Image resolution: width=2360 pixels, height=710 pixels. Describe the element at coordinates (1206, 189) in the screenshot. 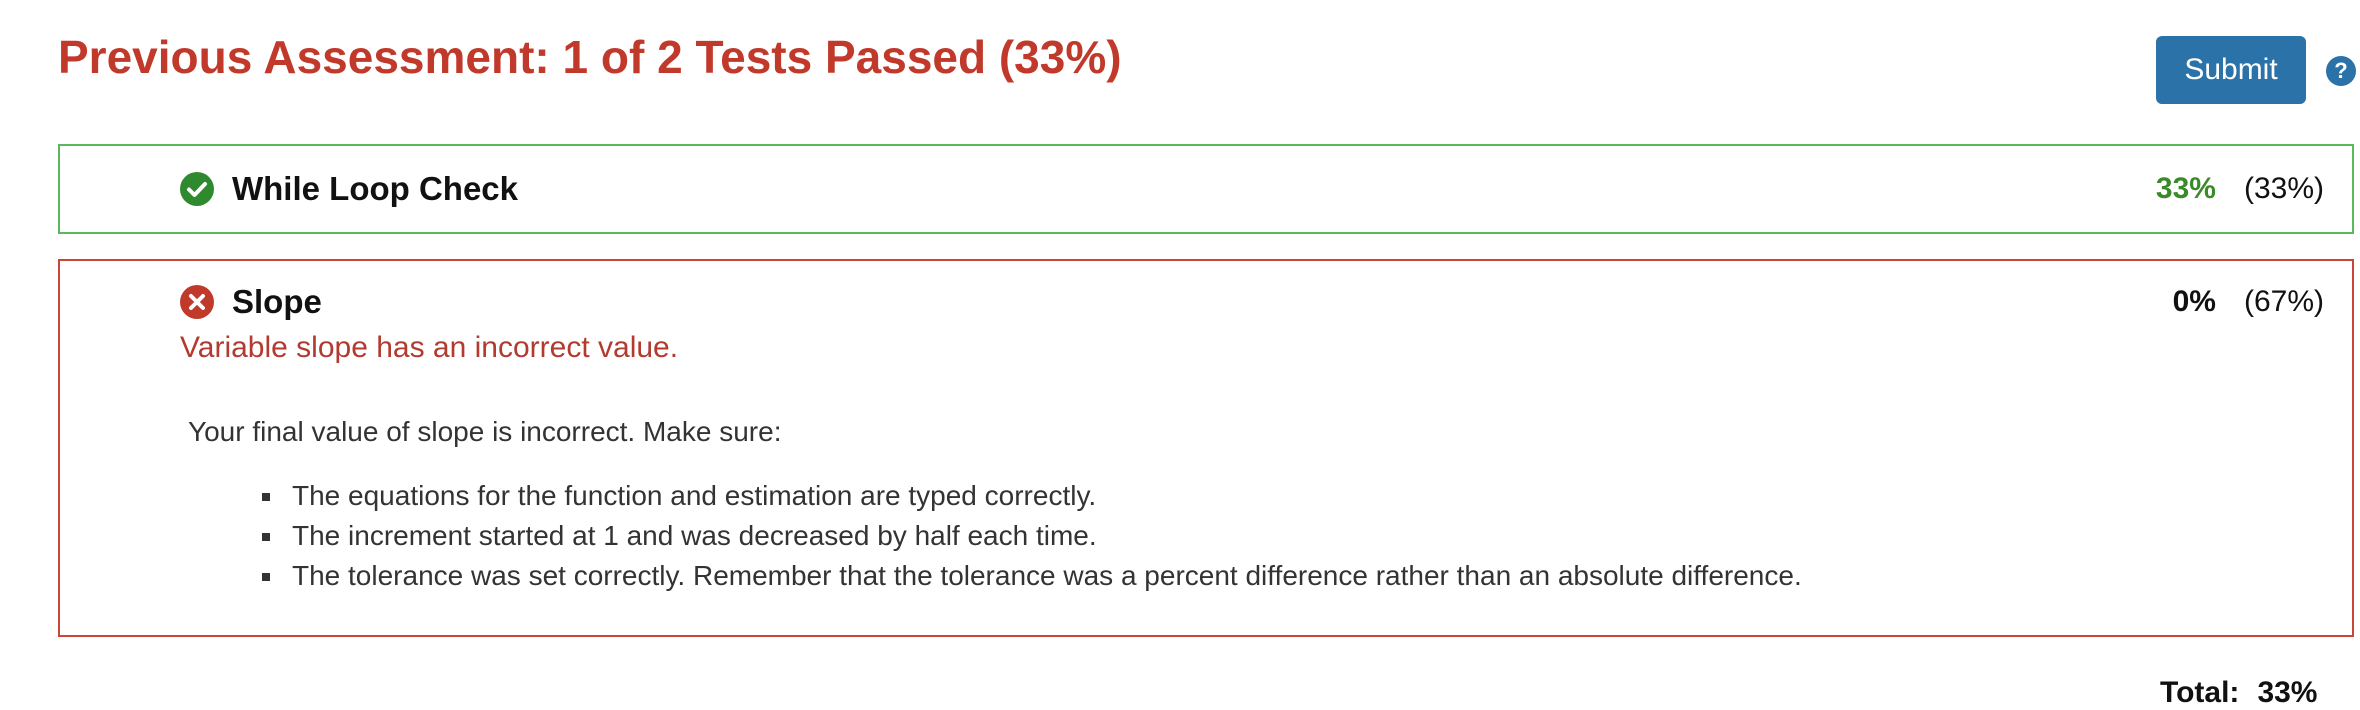

I see `test-card-while-loop-check: While Loop Check 33% (33%)` at that location.